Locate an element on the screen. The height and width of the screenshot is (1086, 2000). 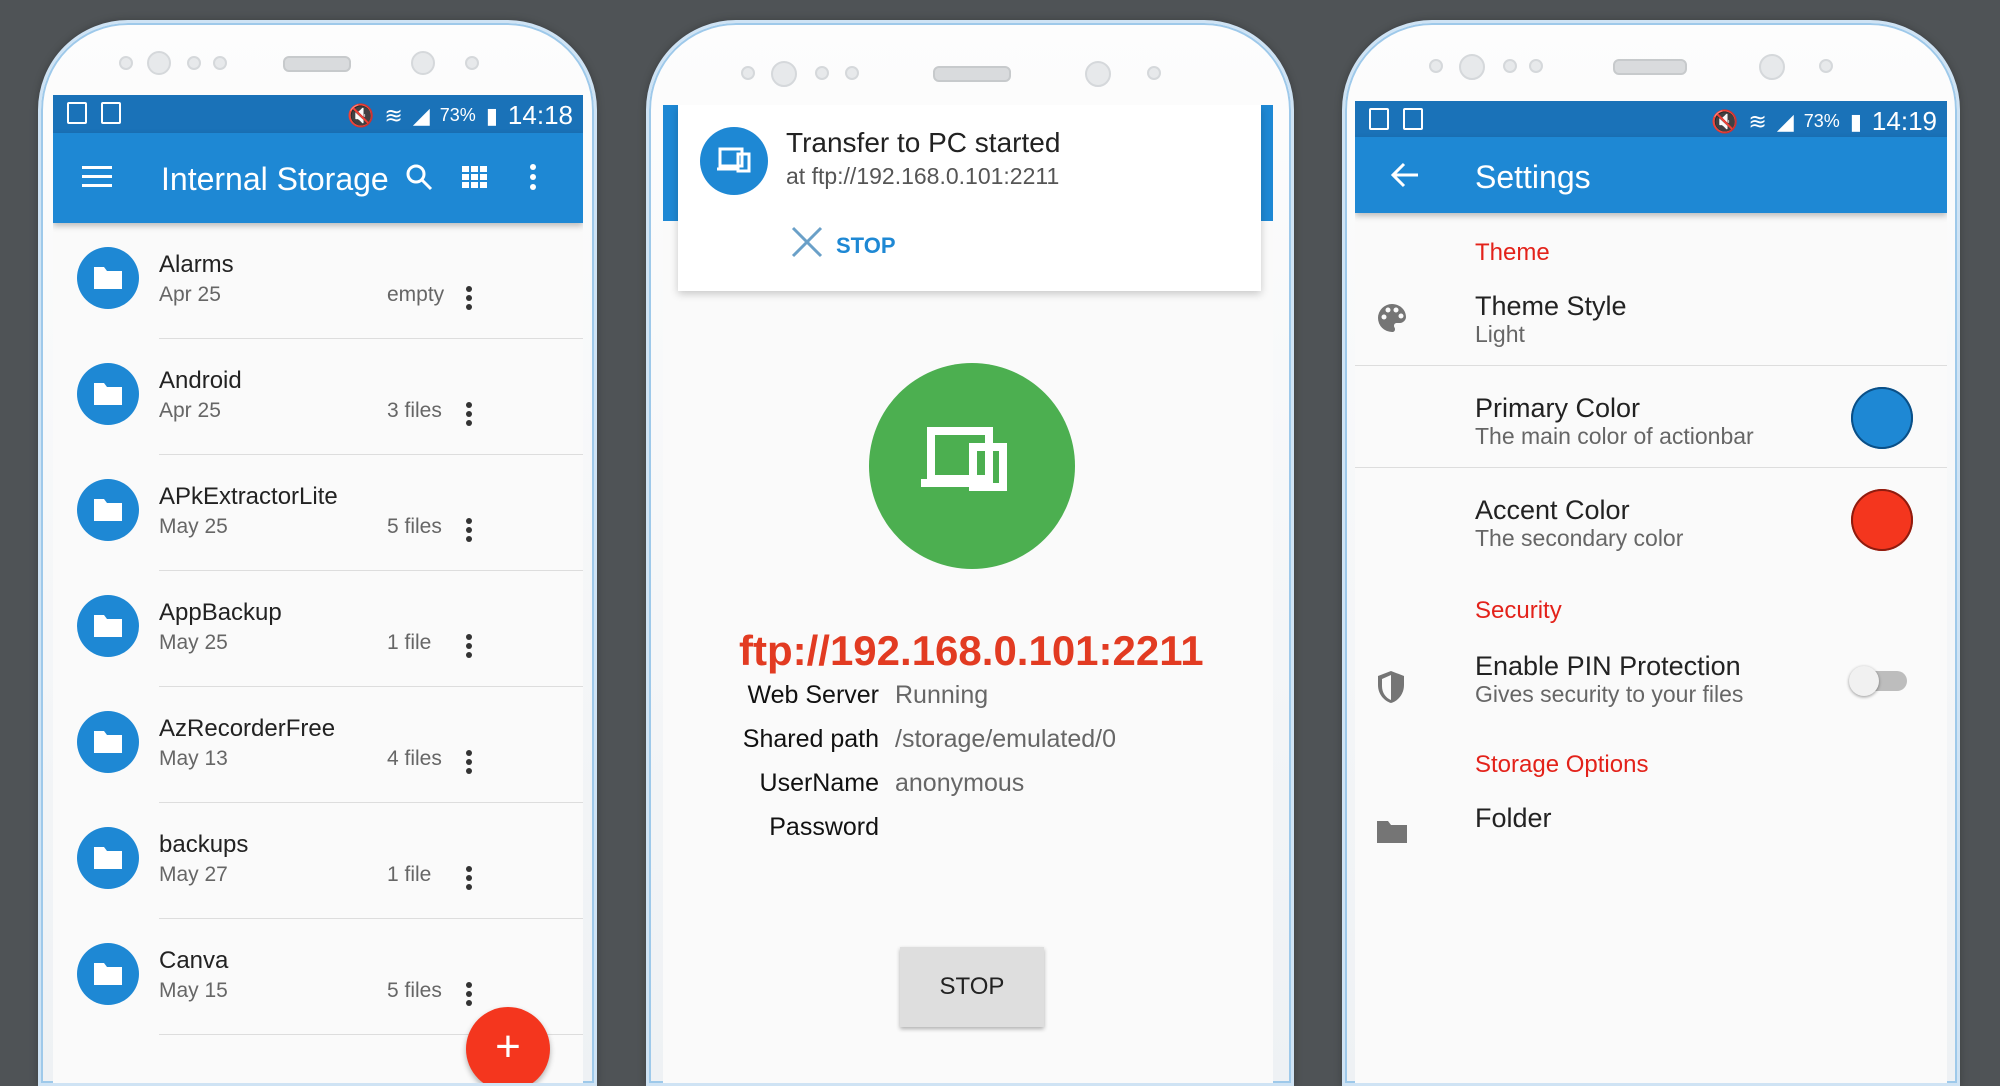
primary-color-summary: The main color of actionbar is located at coordinates (1614, 436).